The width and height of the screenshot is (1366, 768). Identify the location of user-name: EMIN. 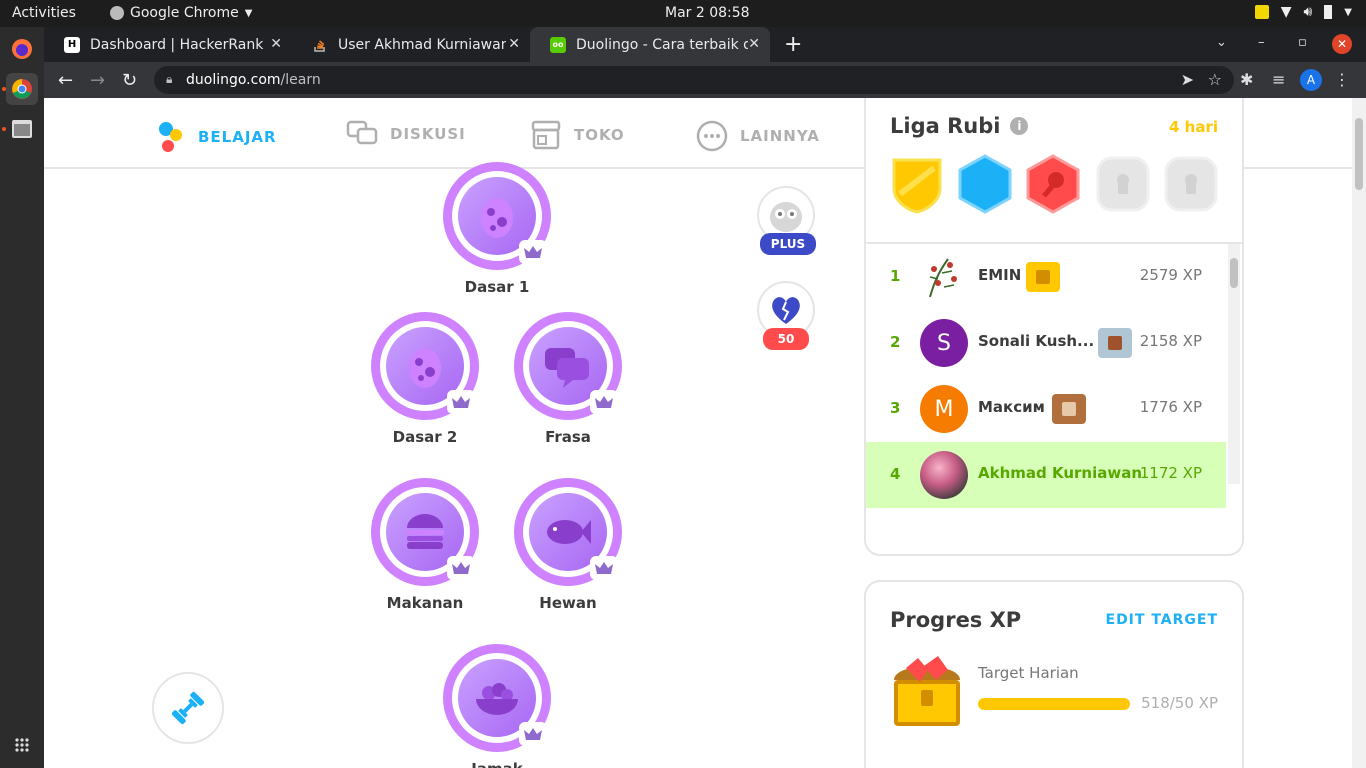
(1000, 275).